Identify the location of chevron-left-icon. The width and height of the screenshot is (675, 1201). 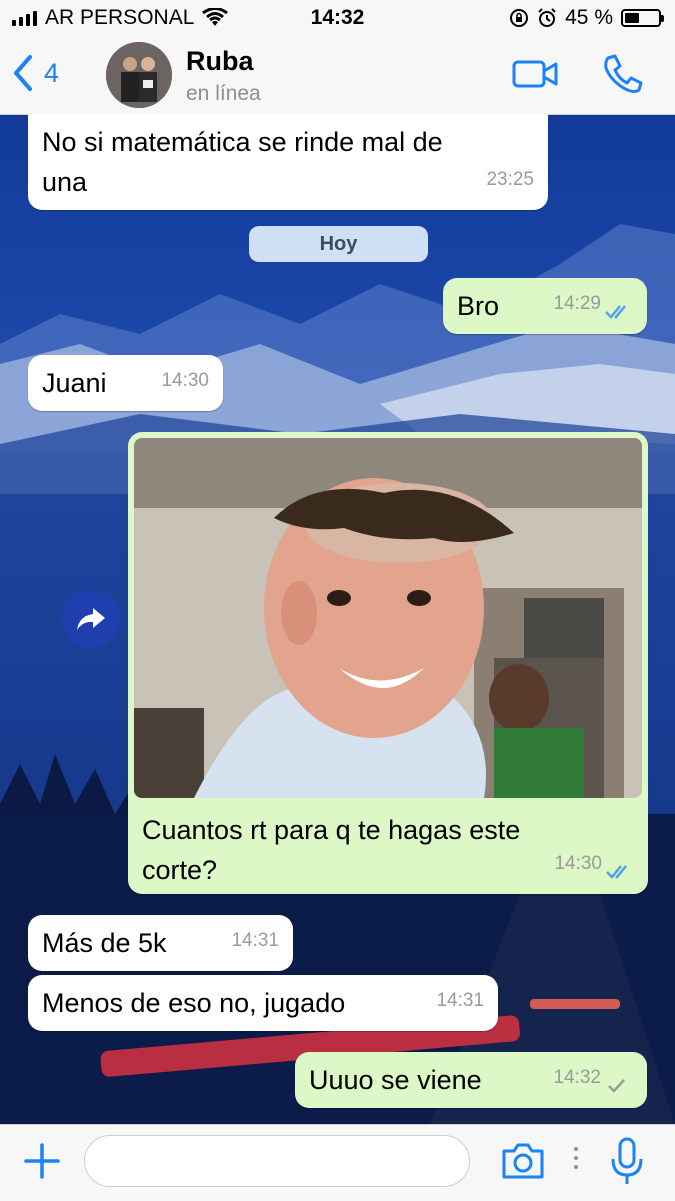
(23, 73).